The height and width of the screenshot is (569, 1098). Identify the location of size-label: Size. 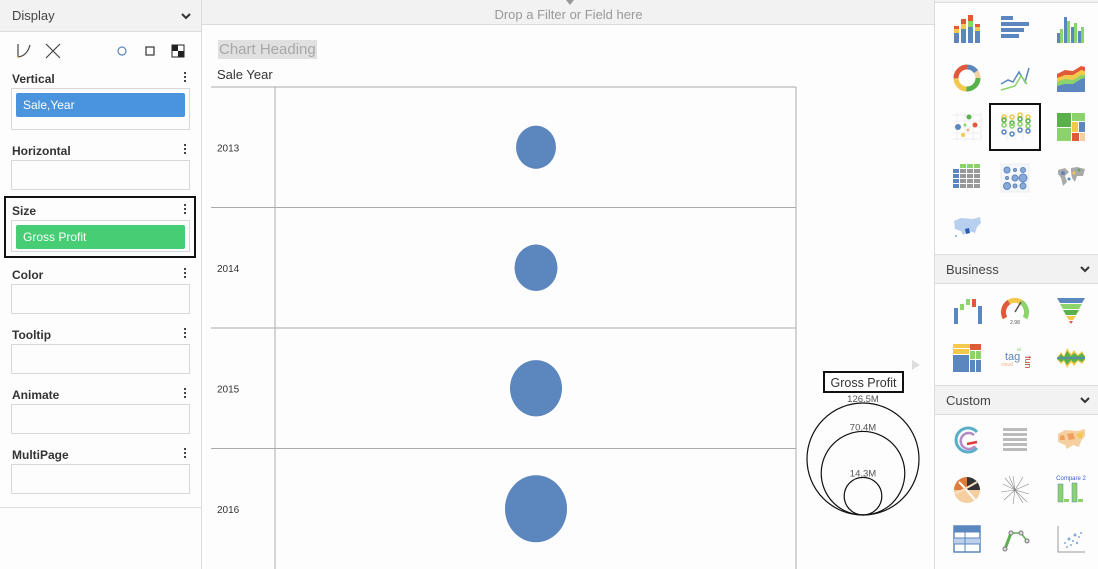
(24, 211).